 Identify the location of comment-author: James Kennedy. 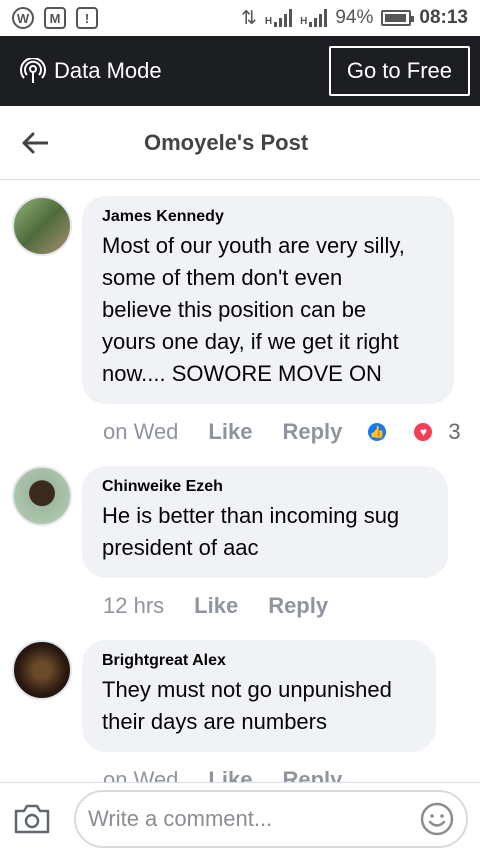
(268, 217).